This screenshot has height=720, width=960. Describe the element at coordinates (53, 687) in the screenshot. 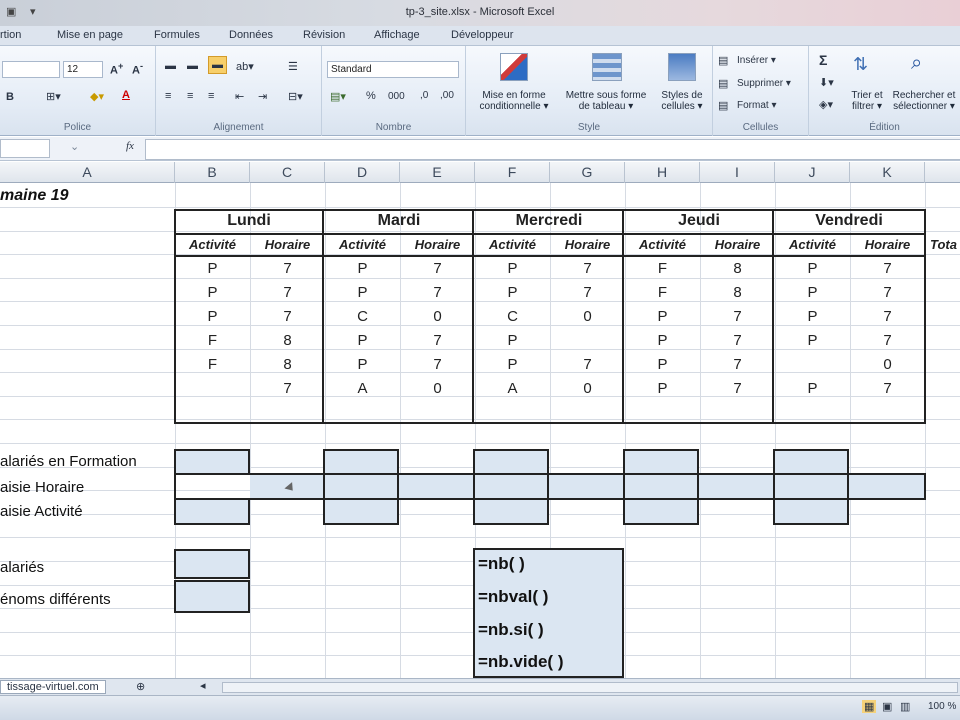

I see `sheet-tab-site: tissage-virtuel.com` at that location.